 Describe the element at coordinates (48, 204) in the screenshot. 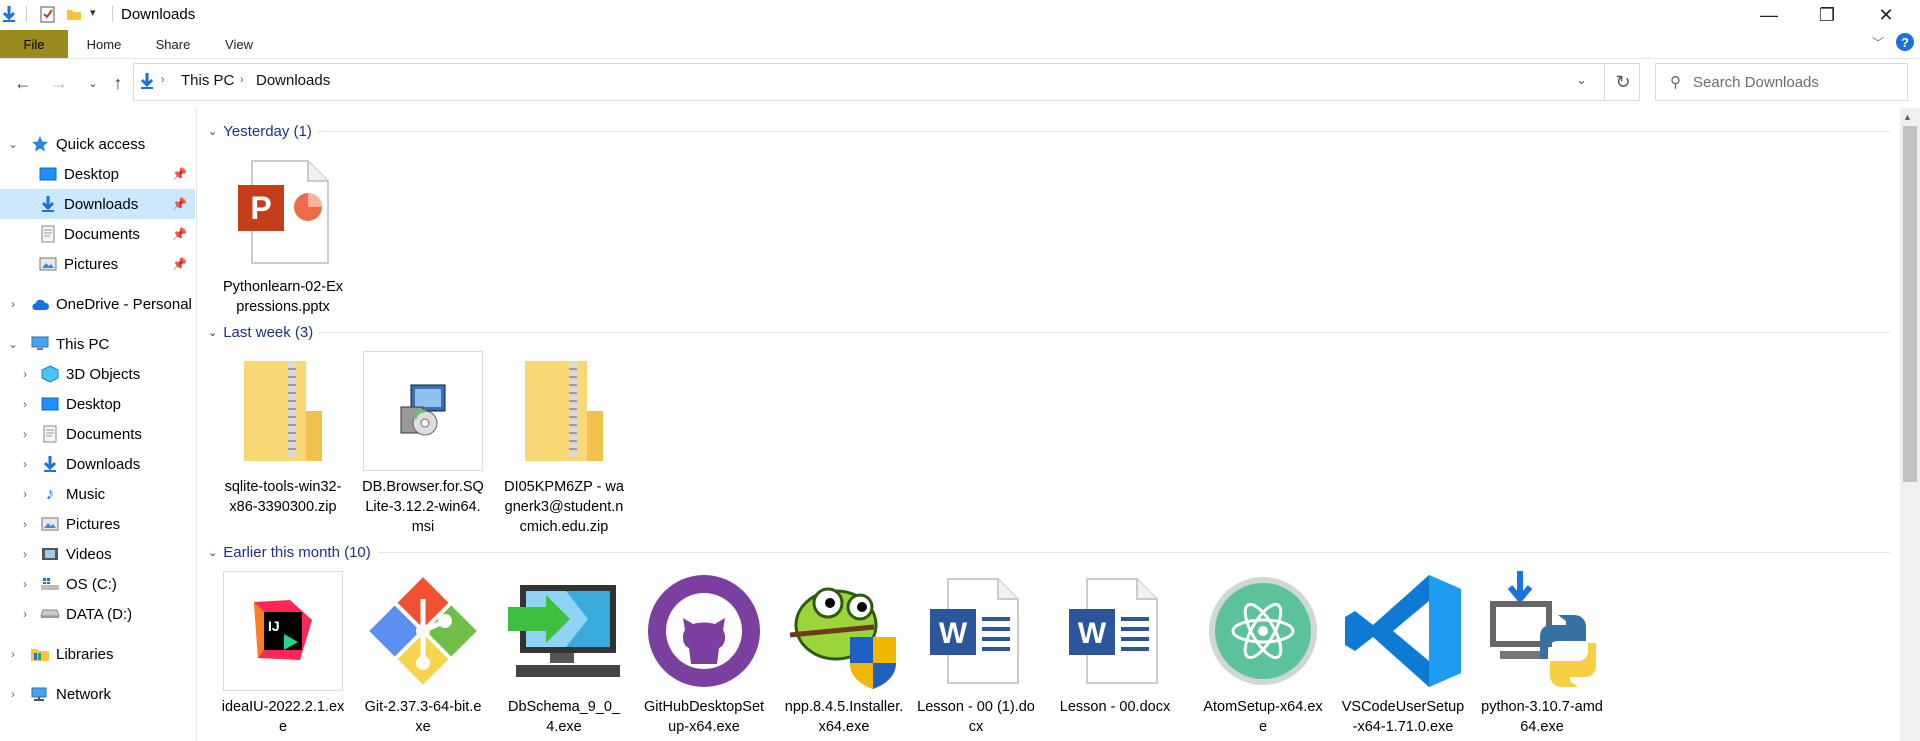

I see `downloads-icon` at that location.